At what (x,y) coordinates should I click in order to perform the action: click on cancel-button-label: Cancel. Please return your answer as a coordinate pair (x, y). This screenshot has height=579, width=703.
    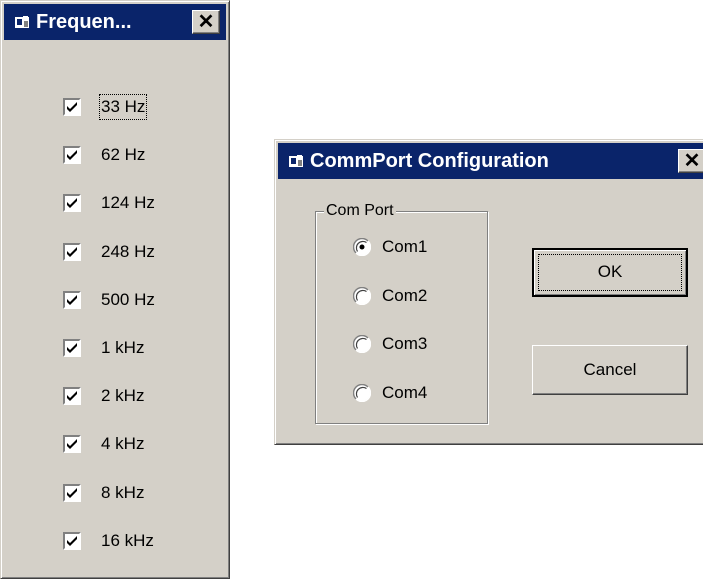
    Looking at the image, I should click on (610, 369).